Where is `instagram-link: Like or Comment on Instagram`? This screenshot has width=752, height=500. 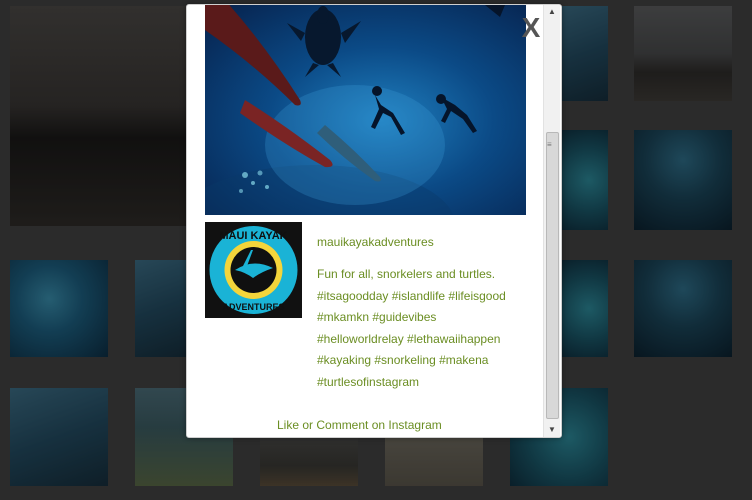
instagram-link: Like or Comment on Instagram is located at coordinates (359, 425).